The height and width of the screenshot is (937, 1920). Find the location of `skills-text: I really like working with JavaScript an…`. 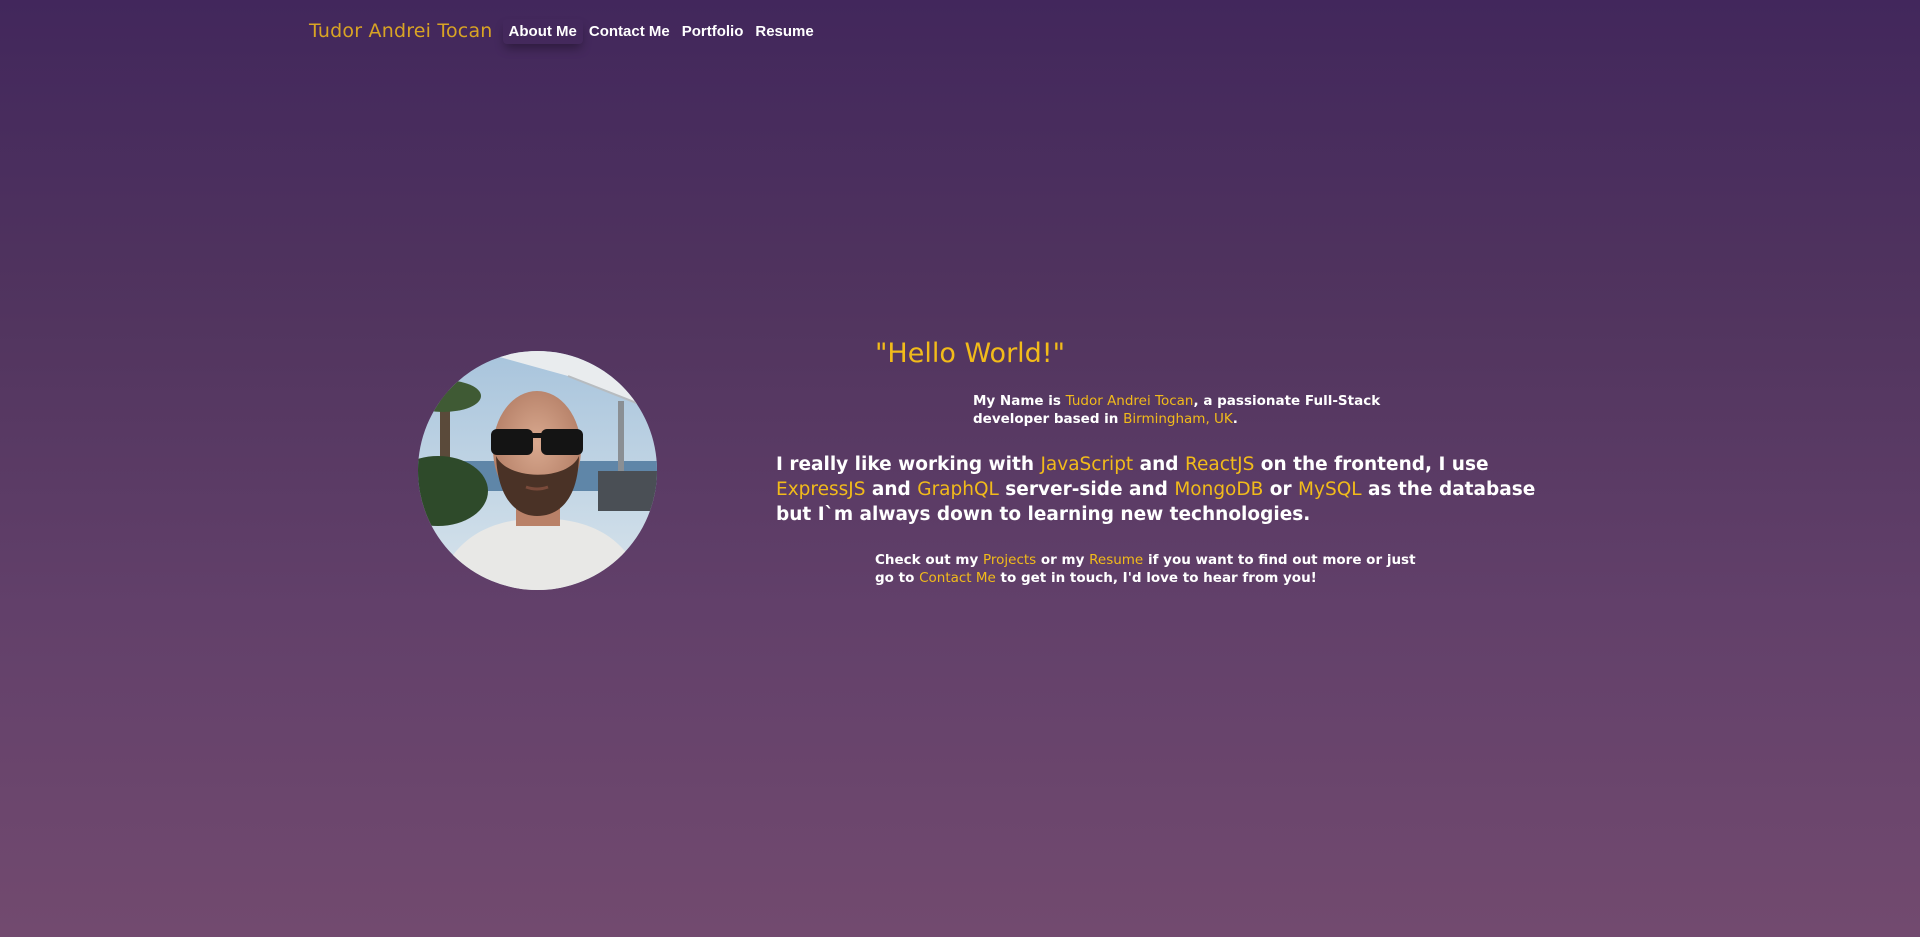

skills-text: I really like working with JavaScript an… is located at coordinates (1176, 489).